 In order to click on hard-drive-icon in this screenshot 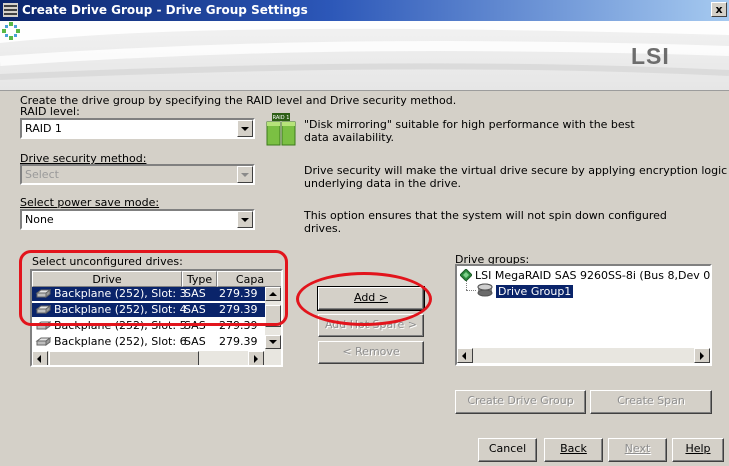, I will do `click(43, 341)`.